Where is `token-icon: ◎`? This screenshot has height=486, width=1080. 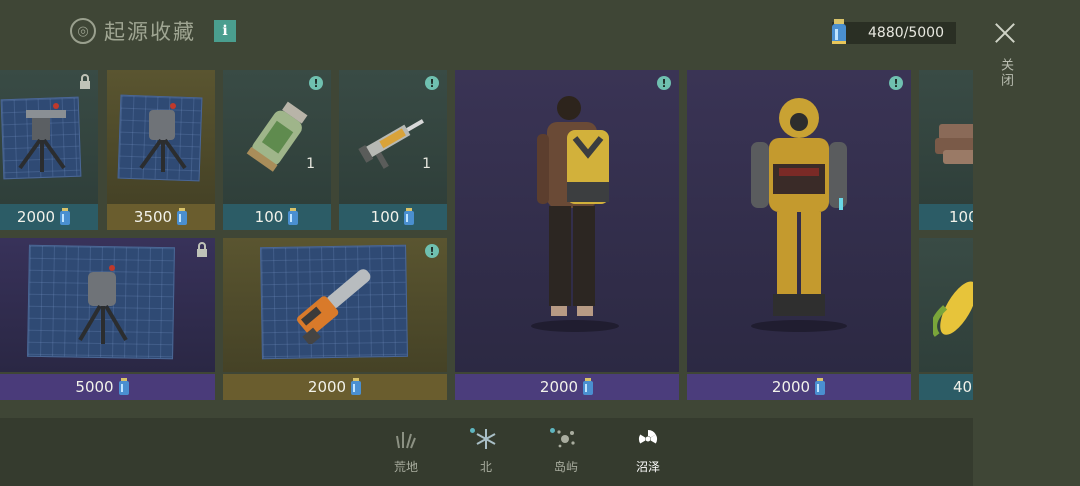
token-icon: ◎ is located at coordinates (83, 31).